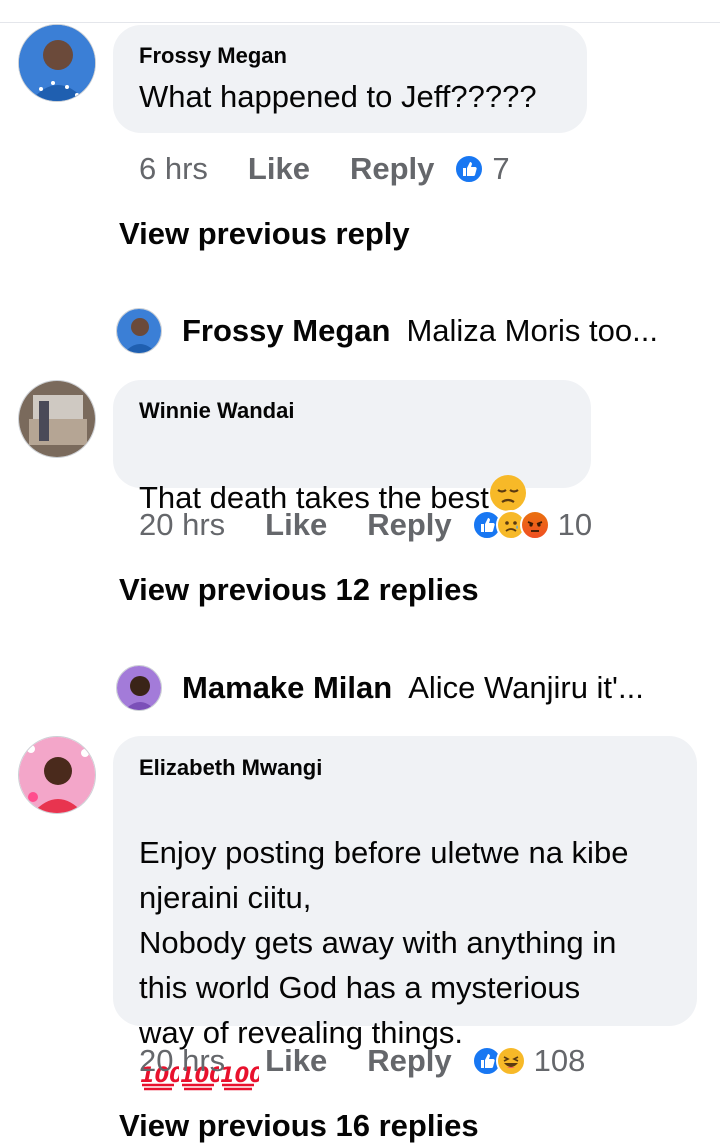 Image resolution: width=720 pixels, height=1144 pixels. What do you see at coordinates (287, 688) in the screenshot?
I see `reply-author: Mamake Milan` at bounding box center [287, 688].